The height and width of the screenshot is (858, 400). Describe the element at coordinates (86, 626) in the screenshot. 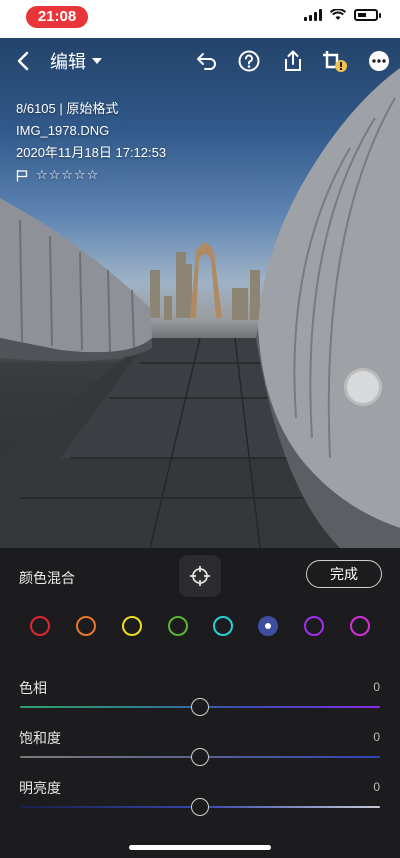

I see `swatch-orange` at that location.